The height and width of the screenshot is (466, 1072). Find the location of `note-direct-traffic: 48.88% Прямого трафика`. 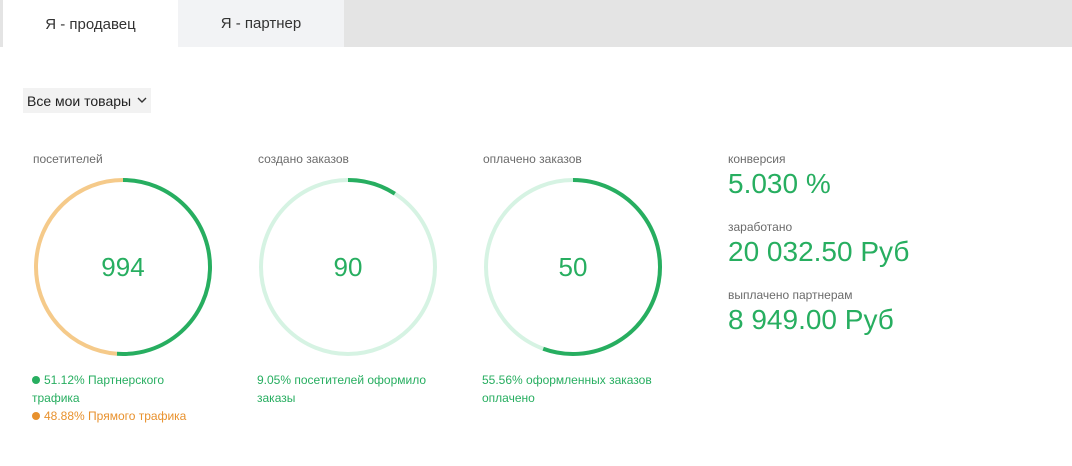

note-direct-traffic: 48.88% Прямого трафика is located at coordinates (122, 416).